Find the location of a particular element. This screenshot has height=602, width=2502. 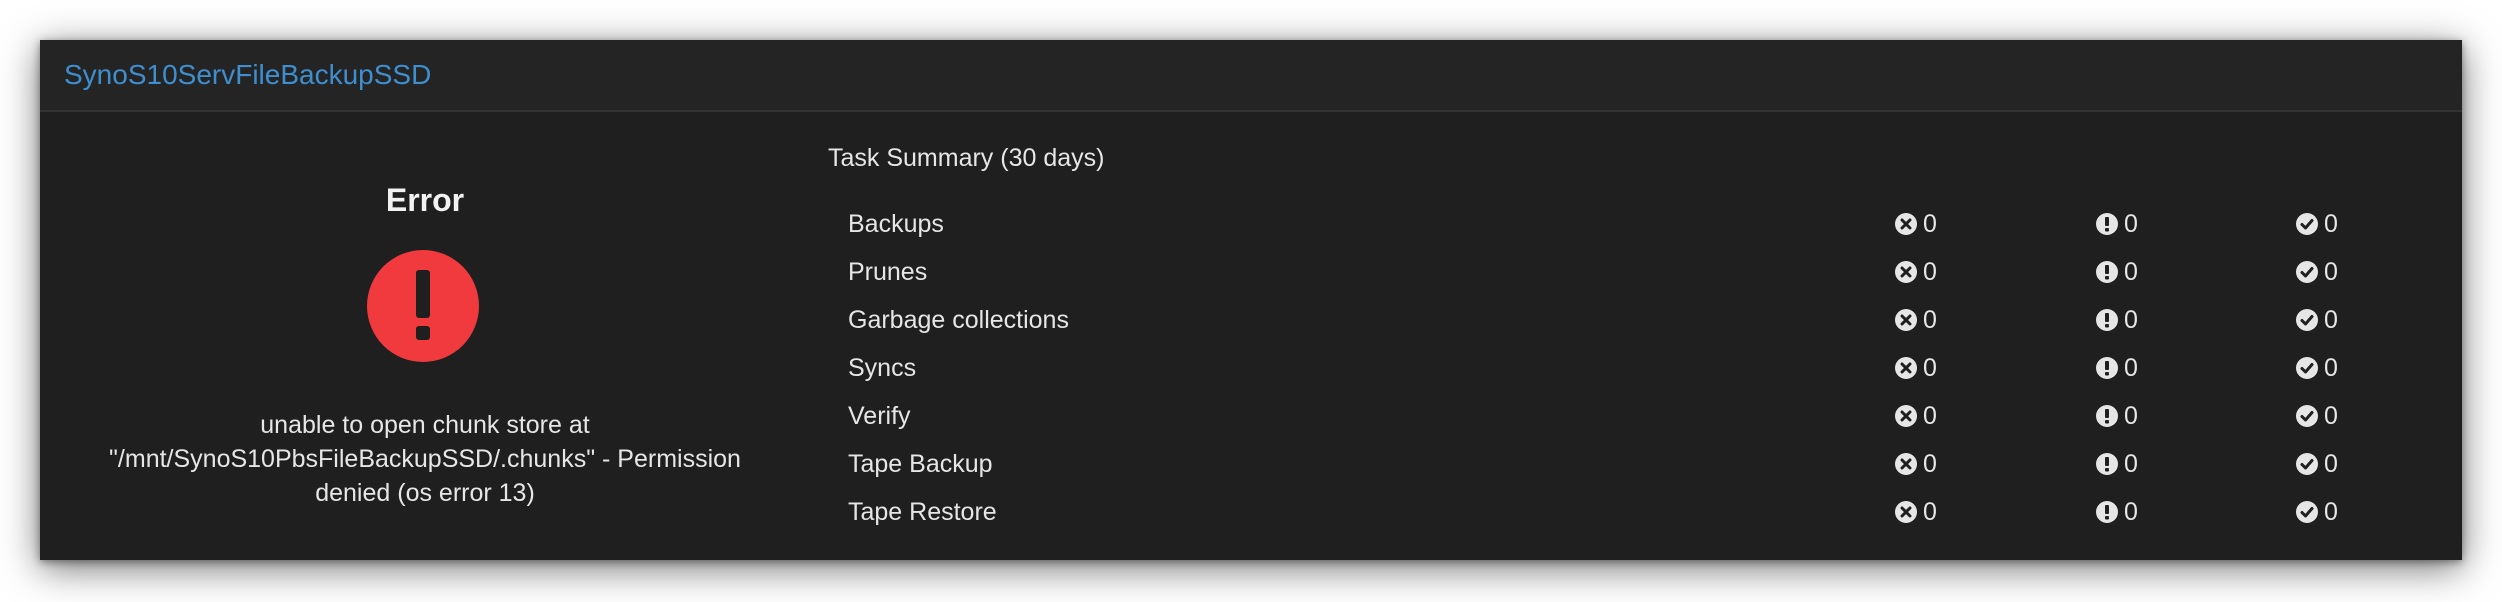

task-summary-row: Tape Restore 0 0 0 is located at coordinates (1628, 512).